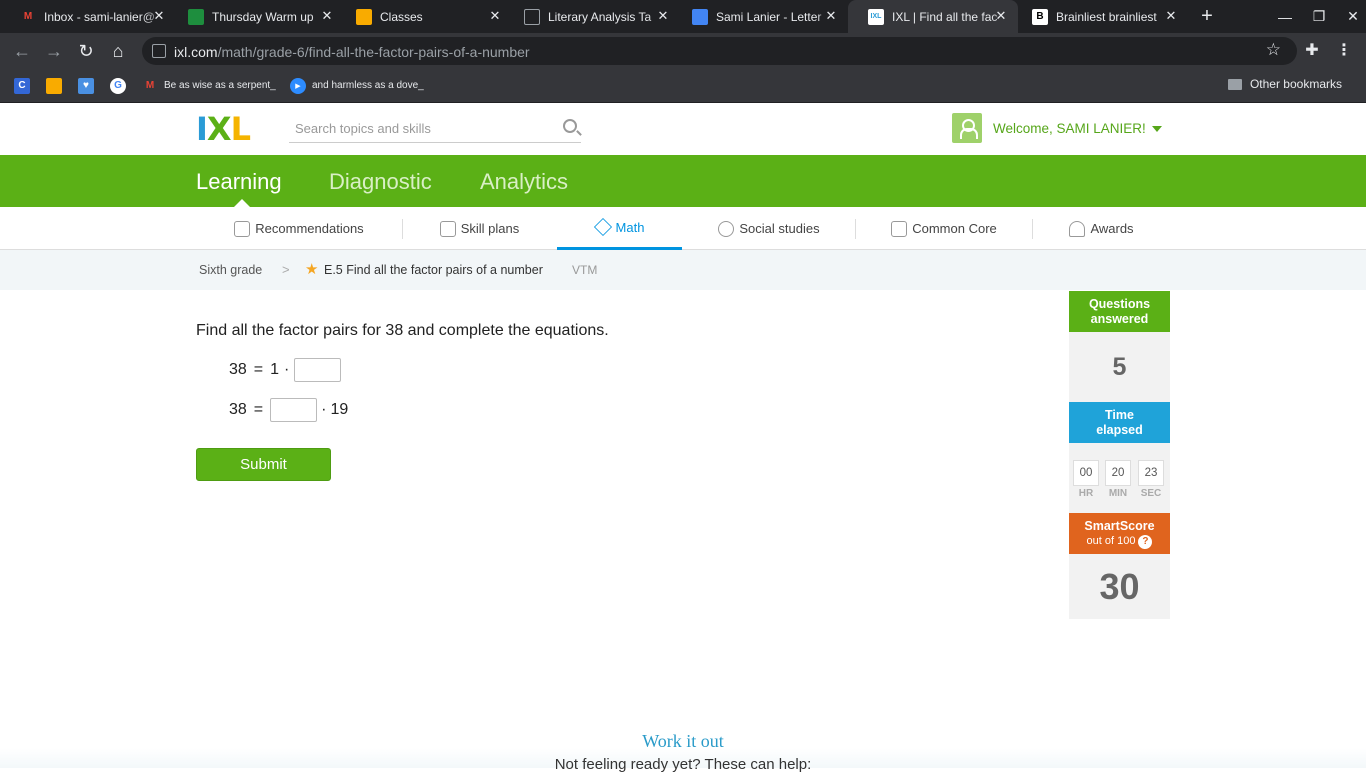  Describe the element at coordinates (22, 51) in the screenshot. I see `back-icon: ←` at that location.